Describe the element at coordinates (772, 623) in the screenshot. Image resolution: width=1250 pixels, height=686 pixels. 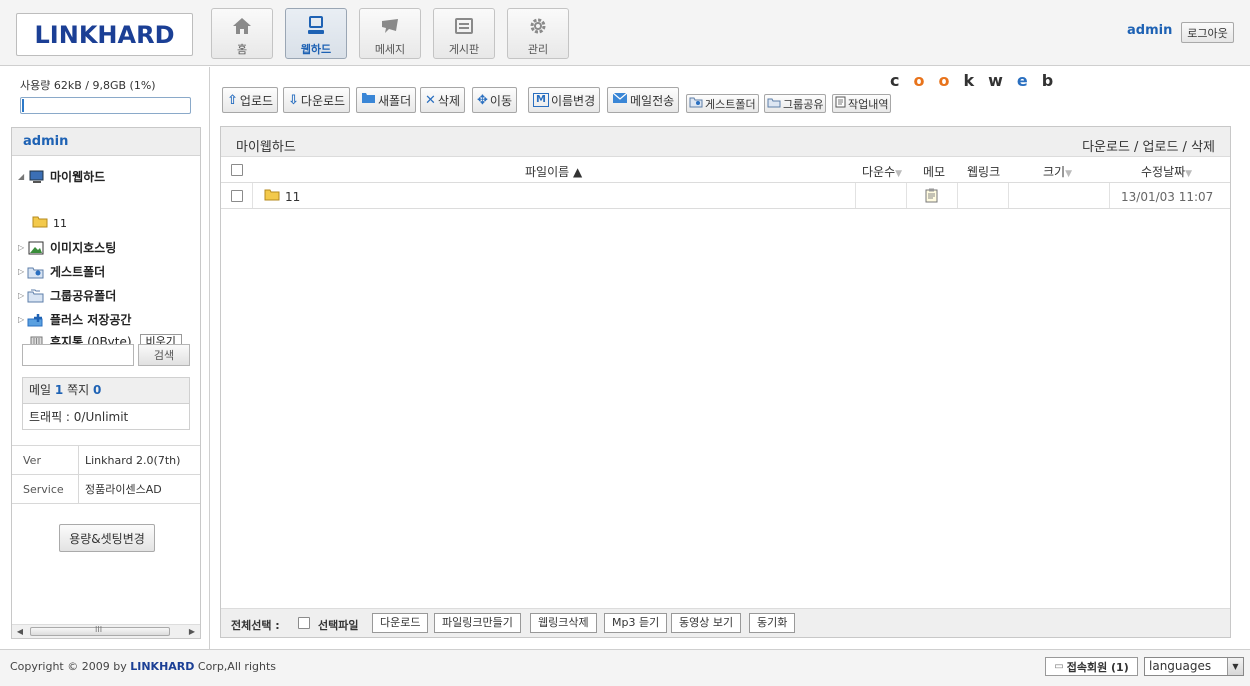
I see `sync-button: 동기화` at that location.